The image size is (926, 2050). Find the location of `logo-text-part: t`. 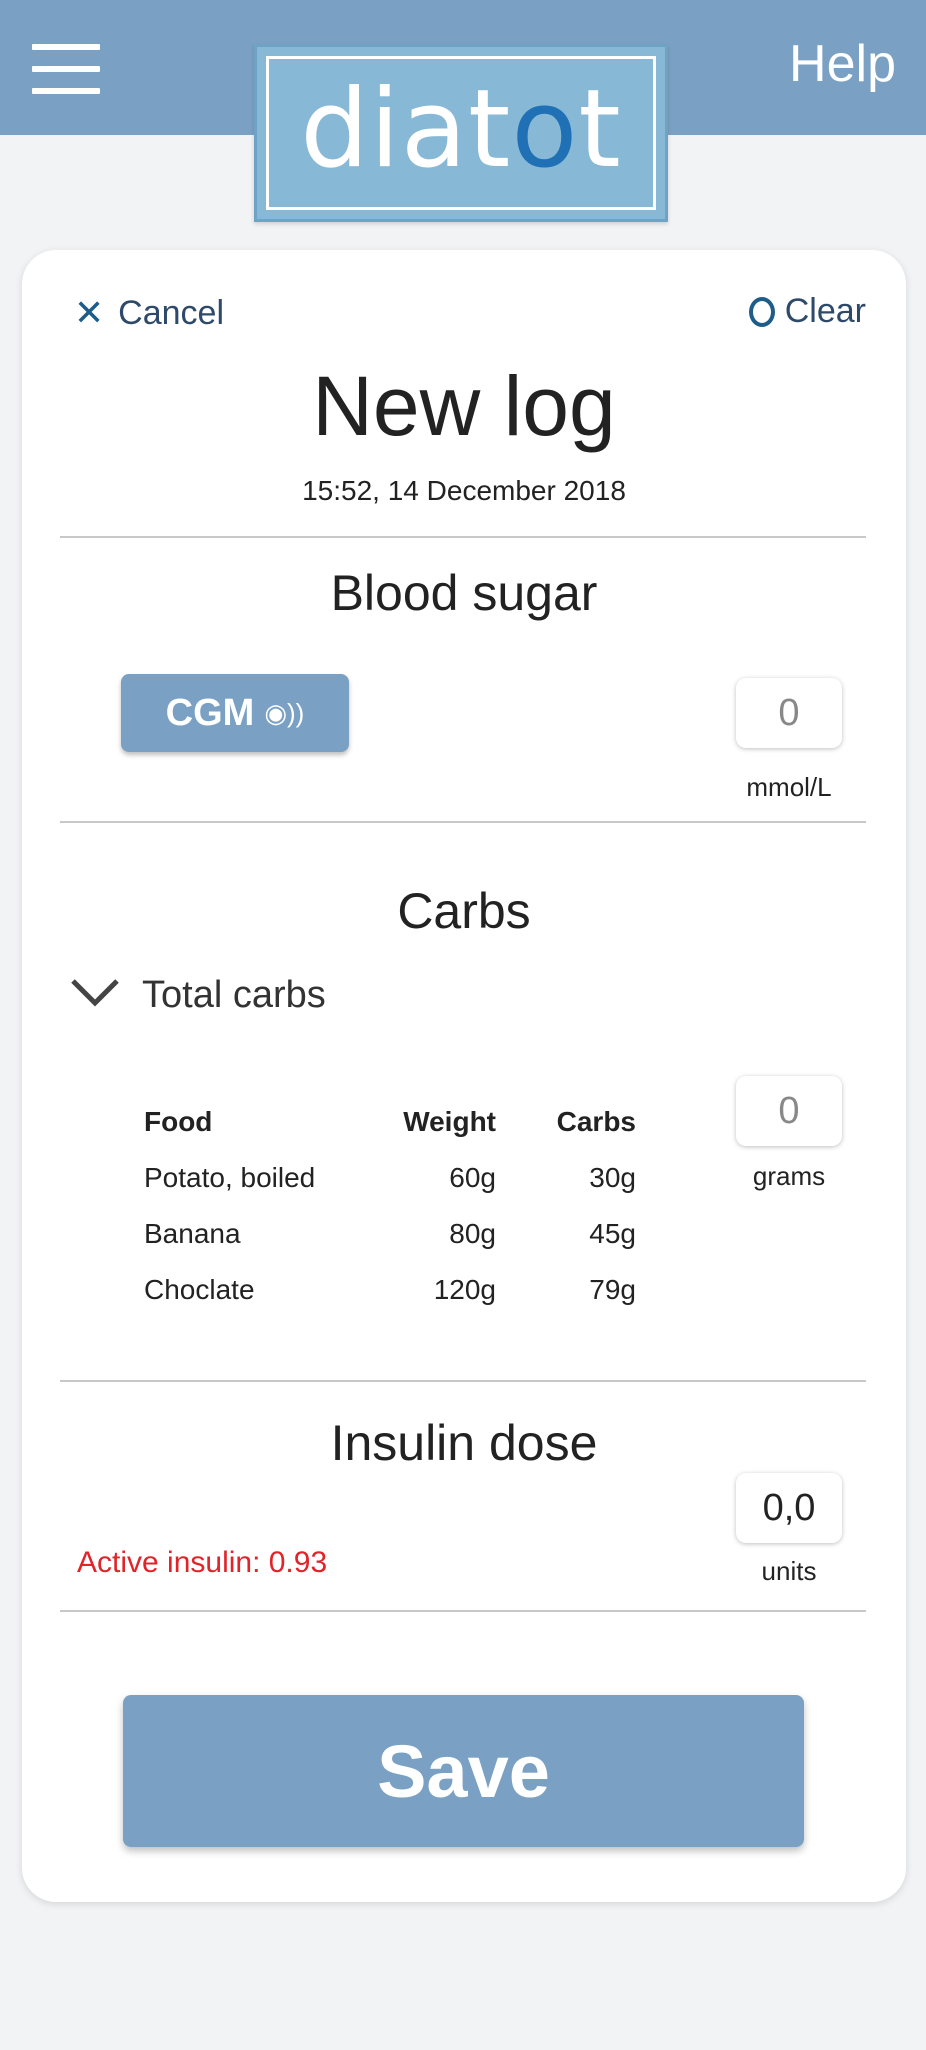

logo-text-part: t is located at coordinates (600, 129).